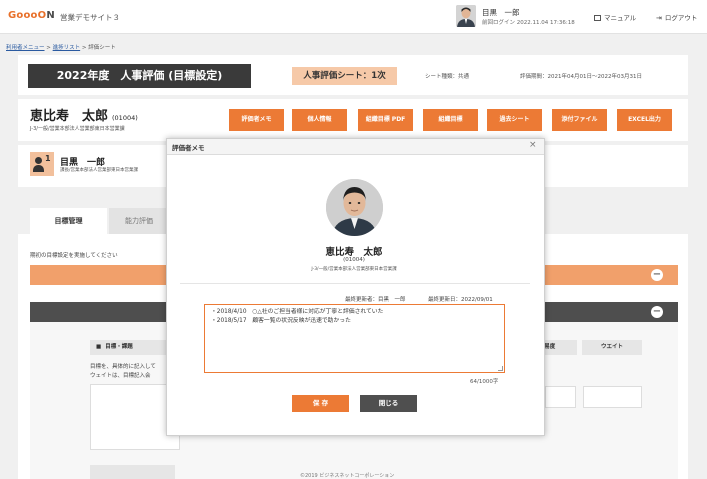 The height and width of the screenshot is (479, 707). Describe the element at coordinates (31, 15) in the screenshot. I see `app-logo: GoooON` at that location.